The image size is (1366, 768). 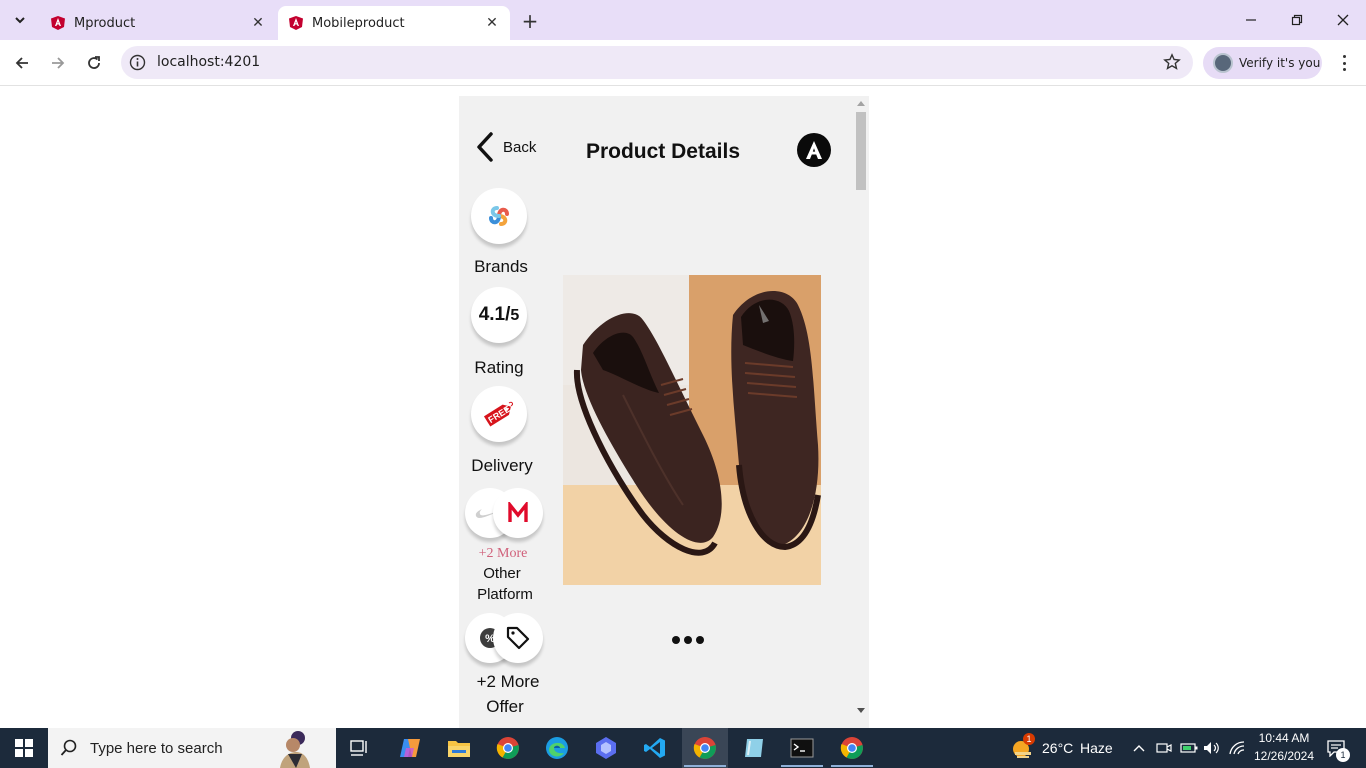 I want to click on arrow-left-icon, so click(x=21, y=63).